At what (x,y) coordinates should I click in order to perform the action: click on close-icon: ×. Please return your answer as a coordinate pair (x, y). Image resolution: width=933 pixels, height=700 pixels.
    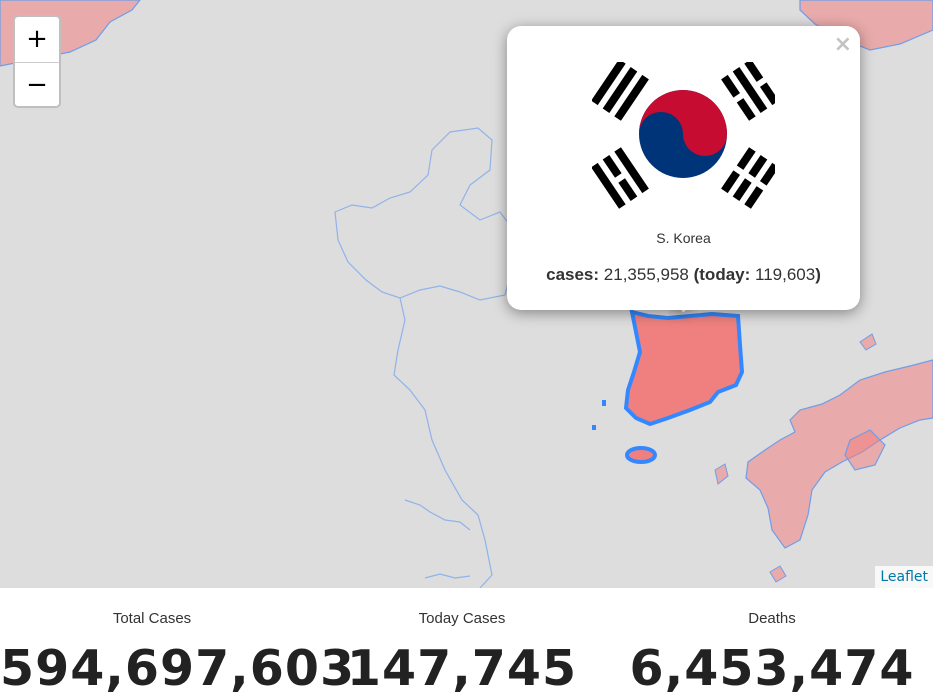
    Looking at the image, I should click on (843, 44).